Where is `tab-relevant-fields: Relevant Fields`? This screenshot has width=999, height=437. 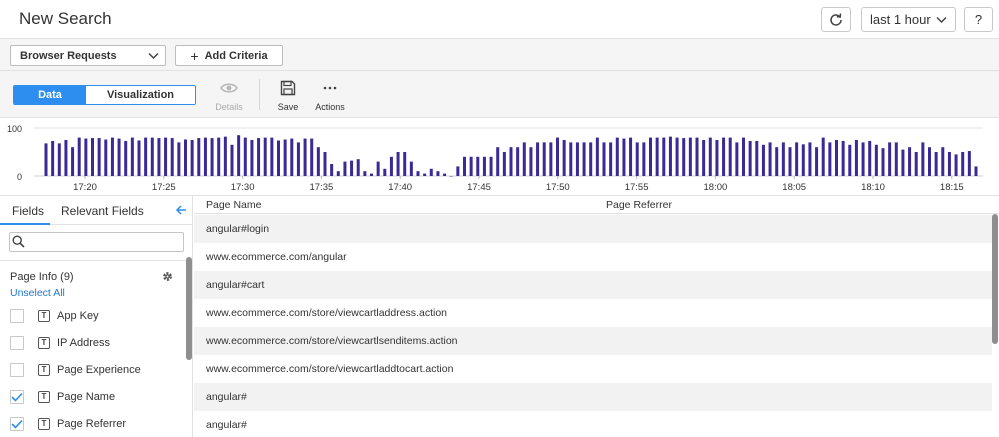
tab-relevant-fields: Relevant Fields is located at coordinates (102, 211).